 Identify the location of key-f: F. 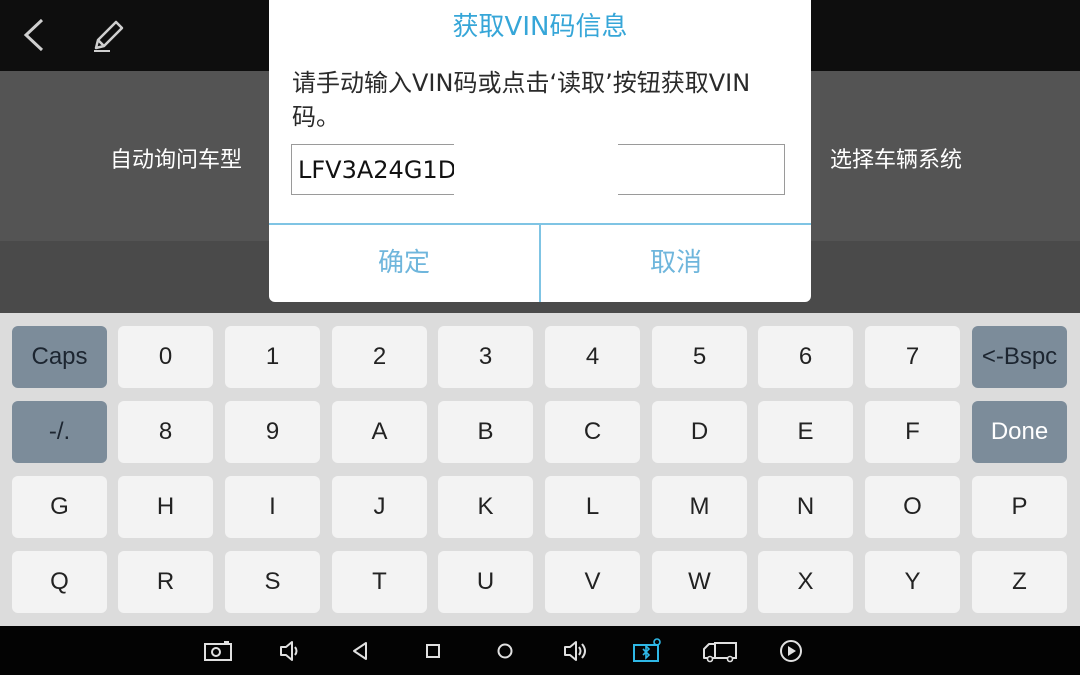
(912, 432).